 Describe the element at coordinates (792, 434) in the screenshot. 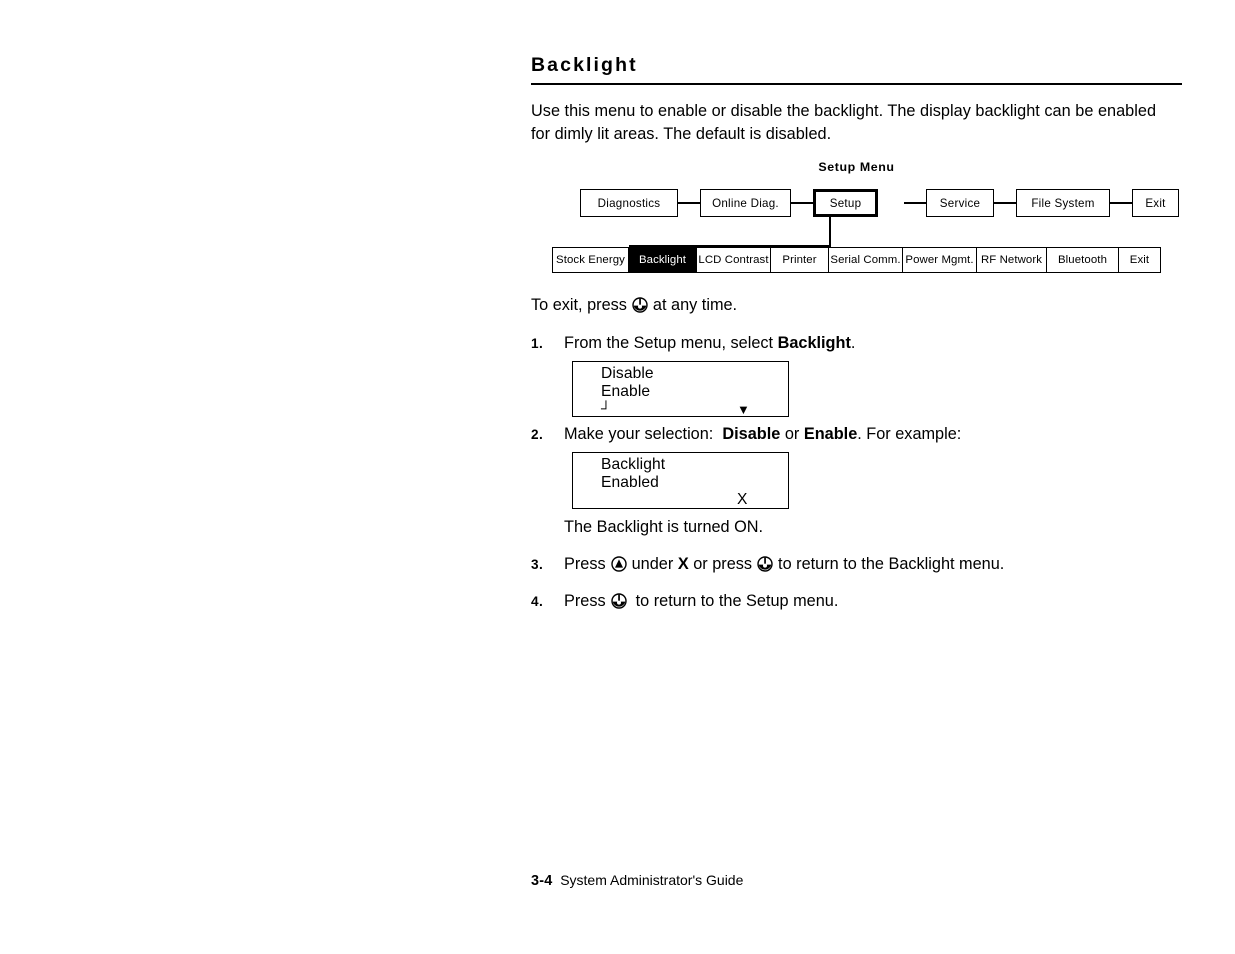

I see `step-2-text-mid: or` at that location.